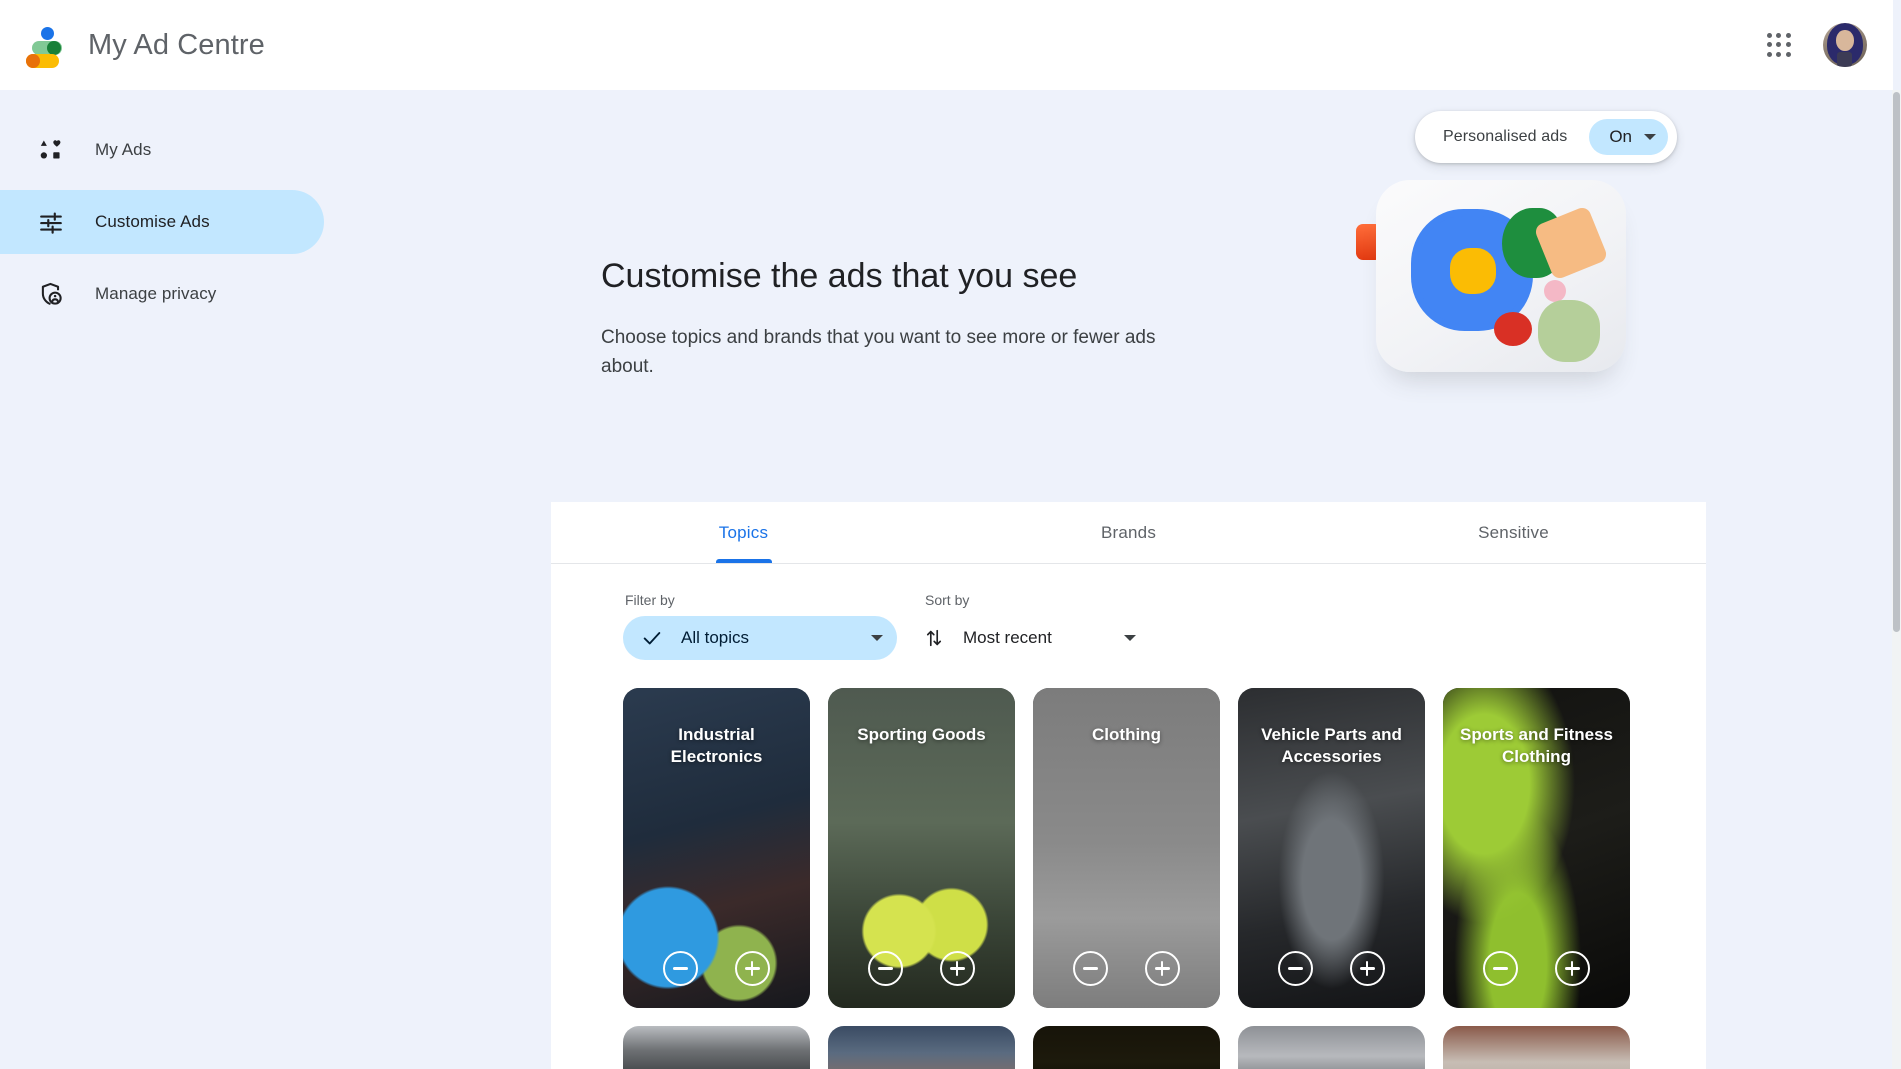 This screenshot has height=1069, width=1901. I want to click on sort-group: Sort by Most recent, so click(1029, 626).